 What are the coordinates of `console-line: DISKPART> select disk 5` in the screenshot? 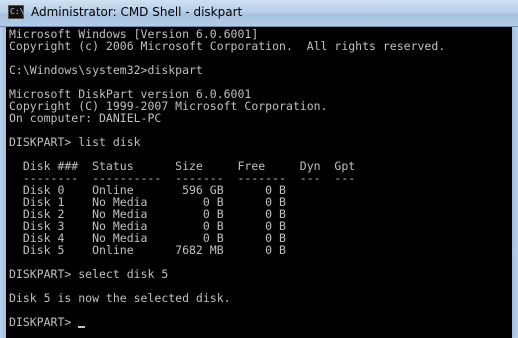 It's located at (227, 274).